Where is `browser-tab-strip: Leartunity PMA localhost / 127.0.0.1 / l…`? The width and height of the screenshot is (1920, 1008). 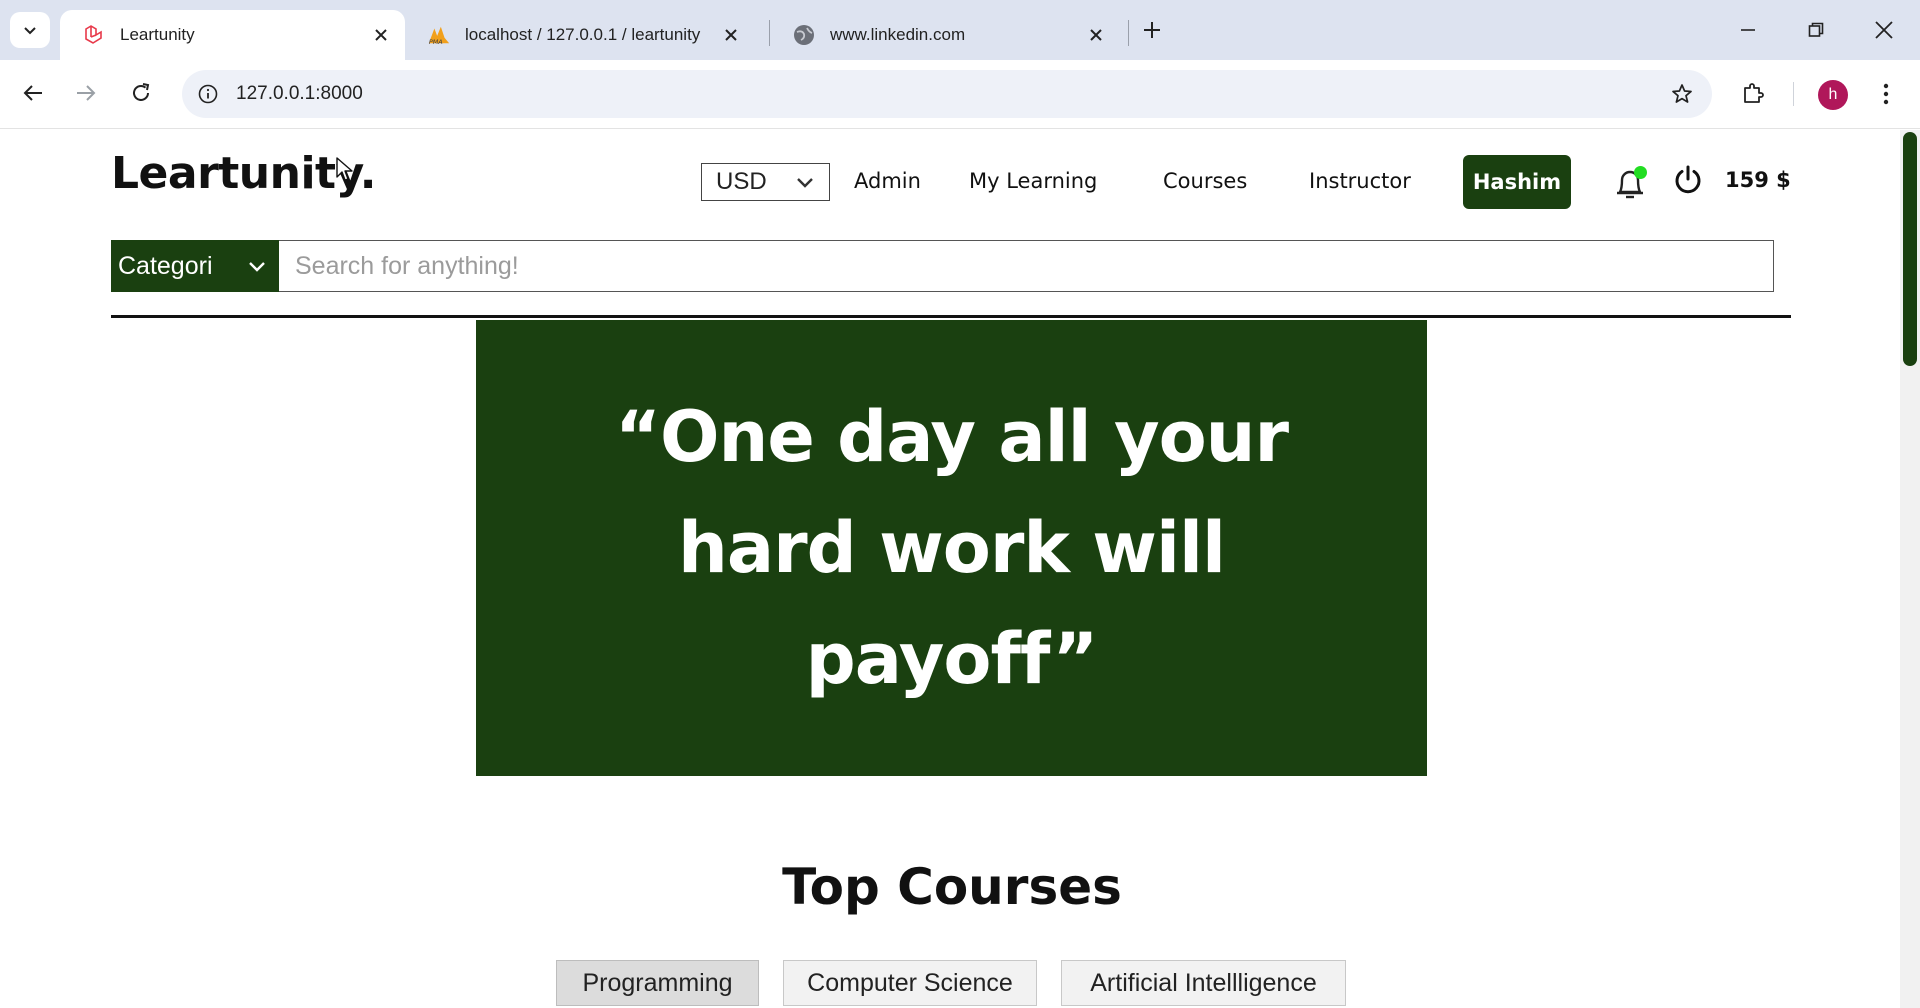 browser-tab-strip: Leartunity PMA localhost / 127.0.0.1 / l… is located at coordinates (960, 30).